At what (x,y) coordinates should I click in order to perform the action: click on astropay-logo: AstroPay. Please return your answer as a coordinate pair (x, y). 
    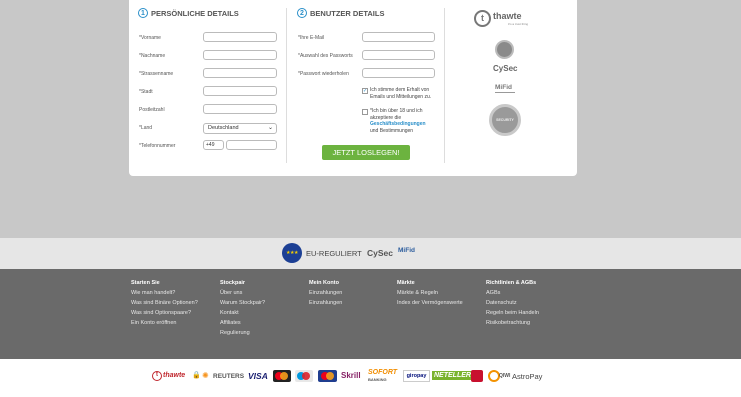
    Looking at the image, I should click on (527, 376).